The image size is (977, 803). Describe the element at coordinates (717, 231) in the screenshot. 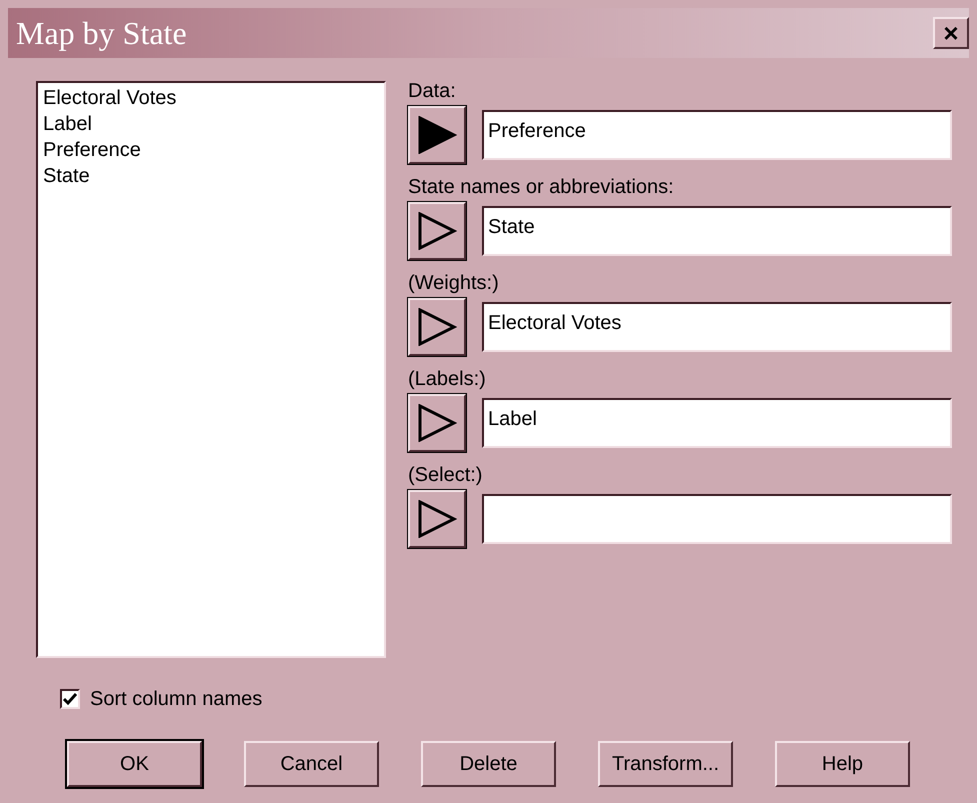

I see `input-field: State` at that location.